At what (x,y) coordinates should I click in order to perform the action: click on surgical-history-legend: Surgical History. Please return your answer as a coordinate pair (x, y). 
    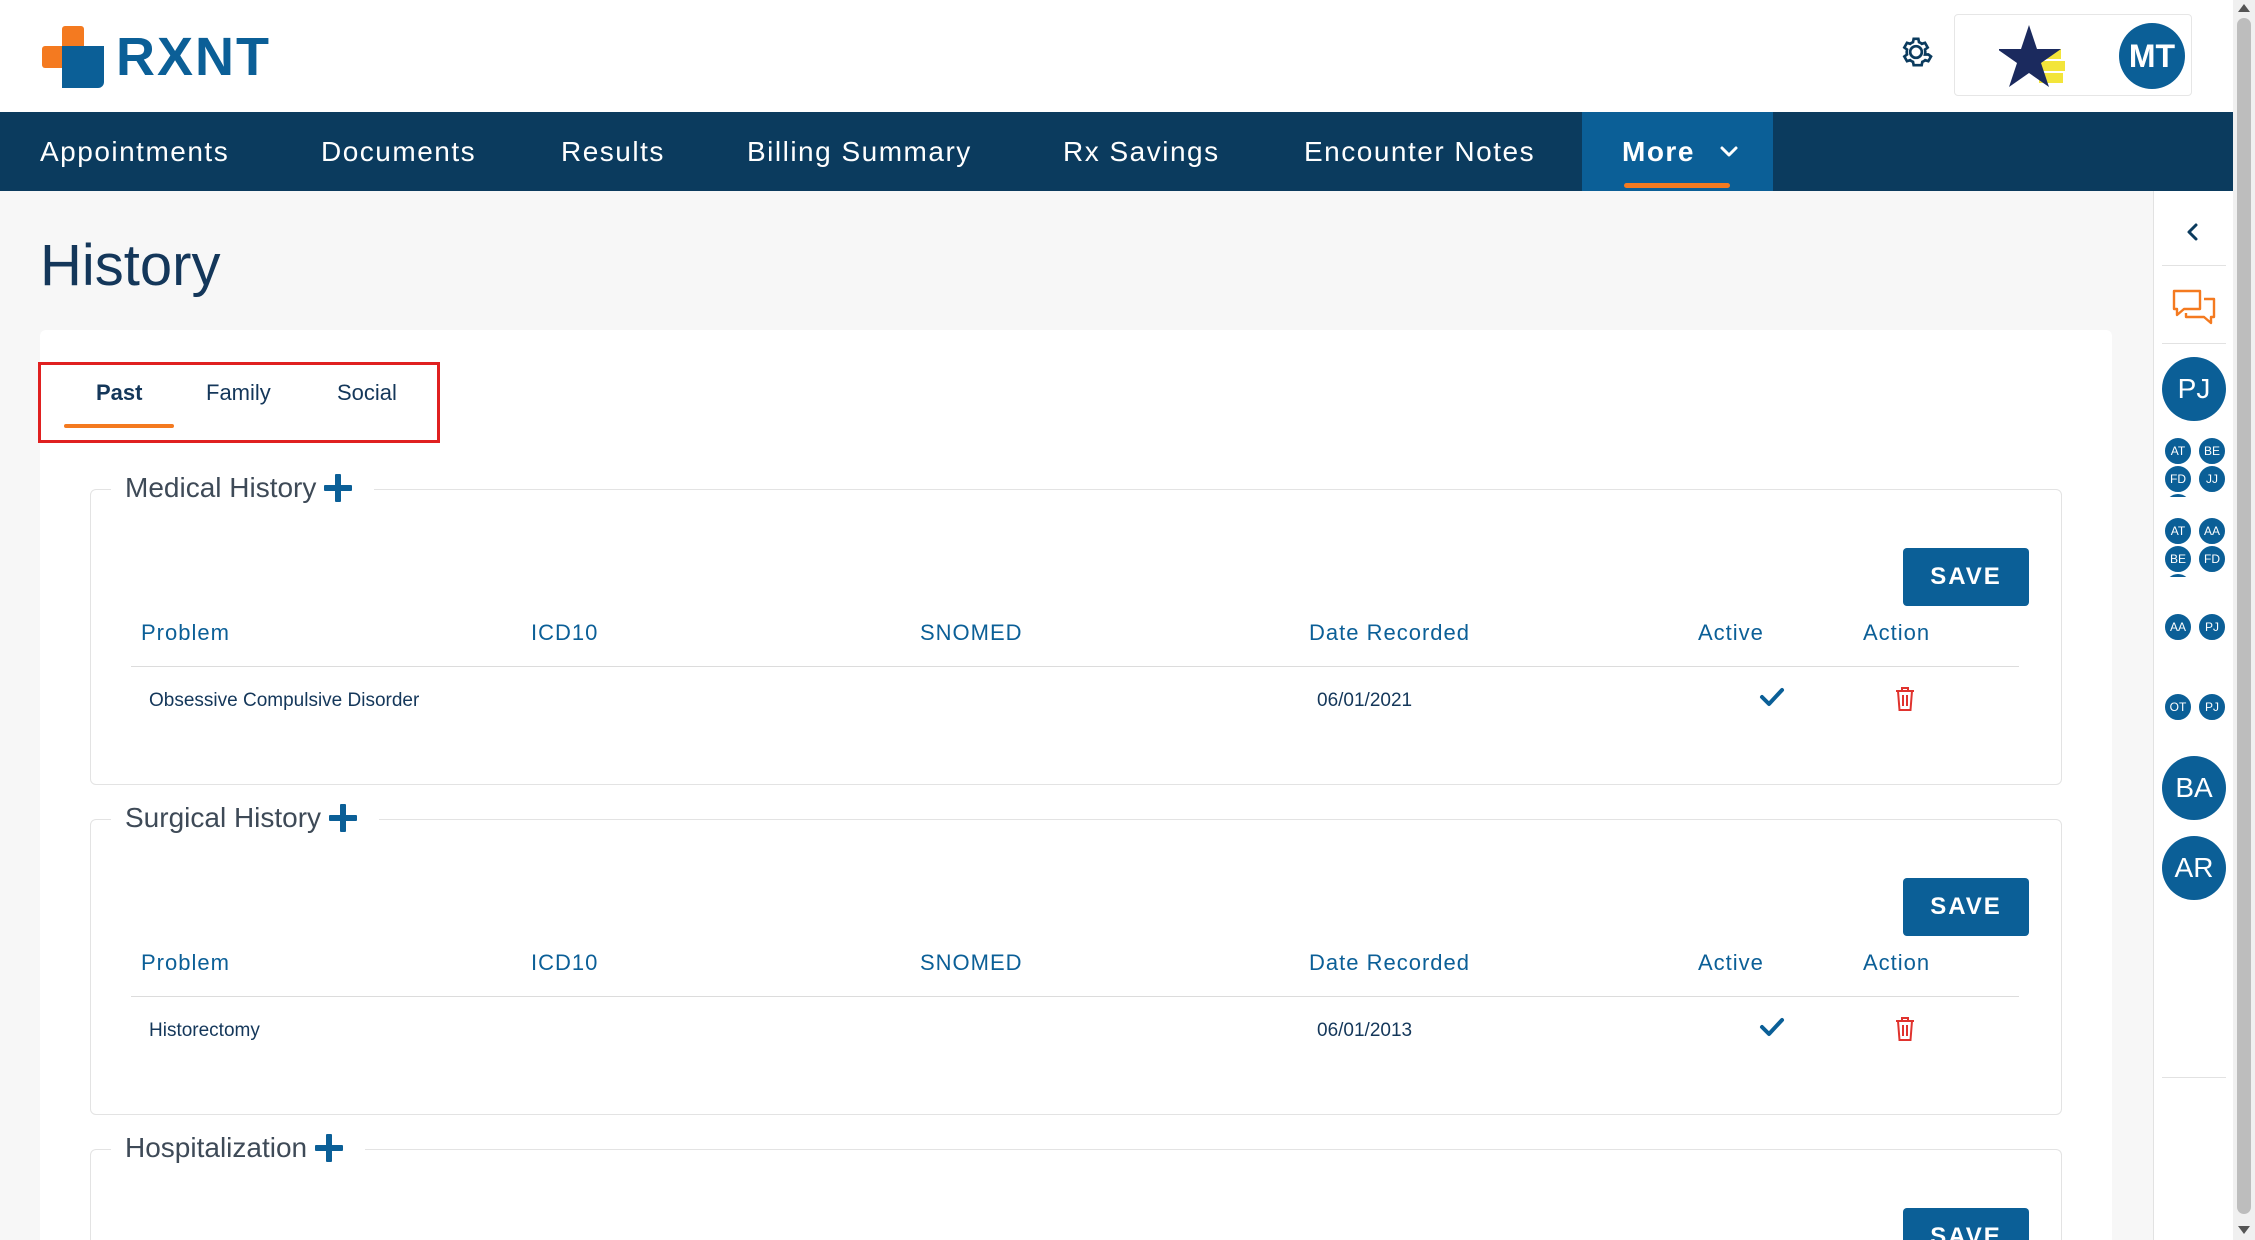
    Looking at the image, I should click on (245, 818).